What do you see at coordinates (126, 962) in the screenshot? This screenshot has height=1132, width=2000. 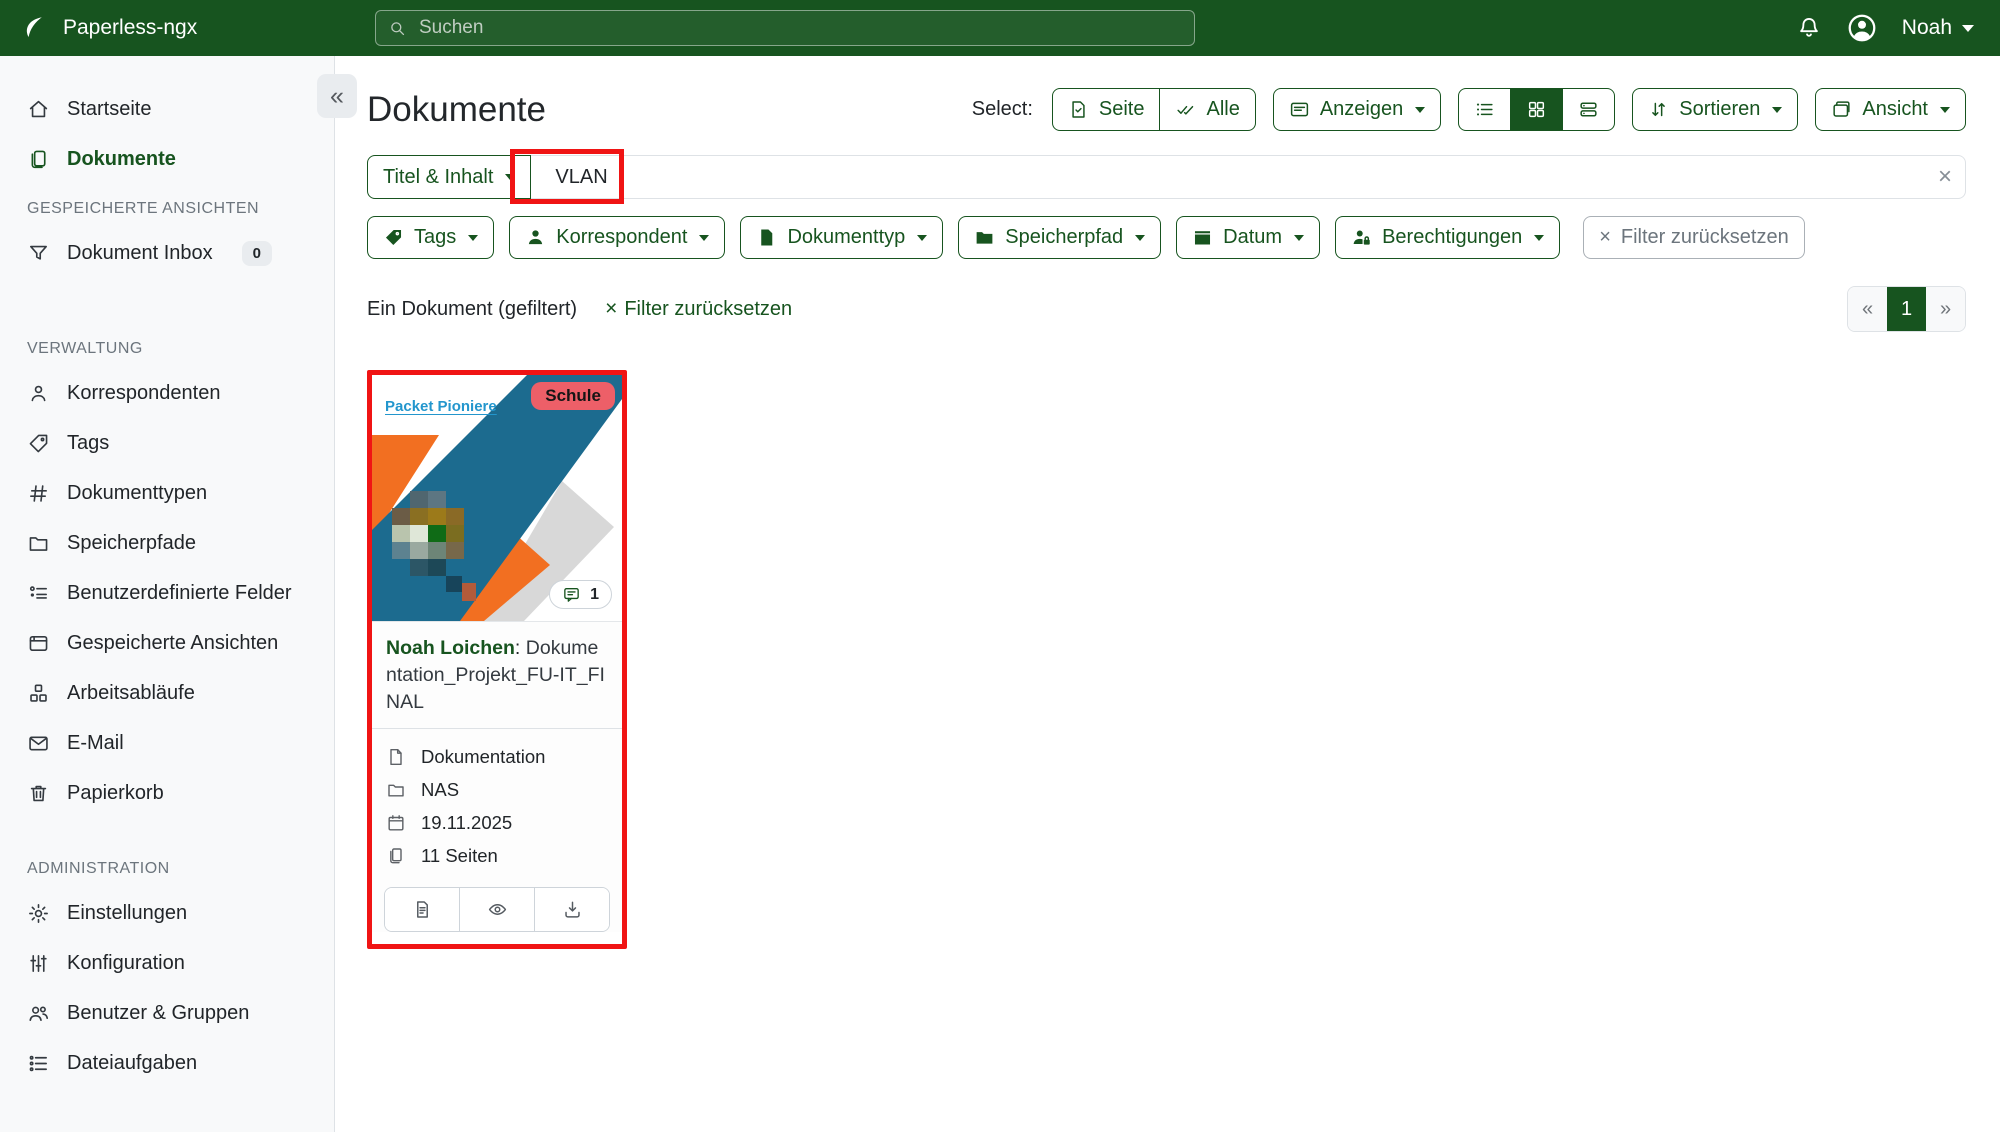 I see `sidebar-item-label: Konfiguration` at bounding box center [126, 962].